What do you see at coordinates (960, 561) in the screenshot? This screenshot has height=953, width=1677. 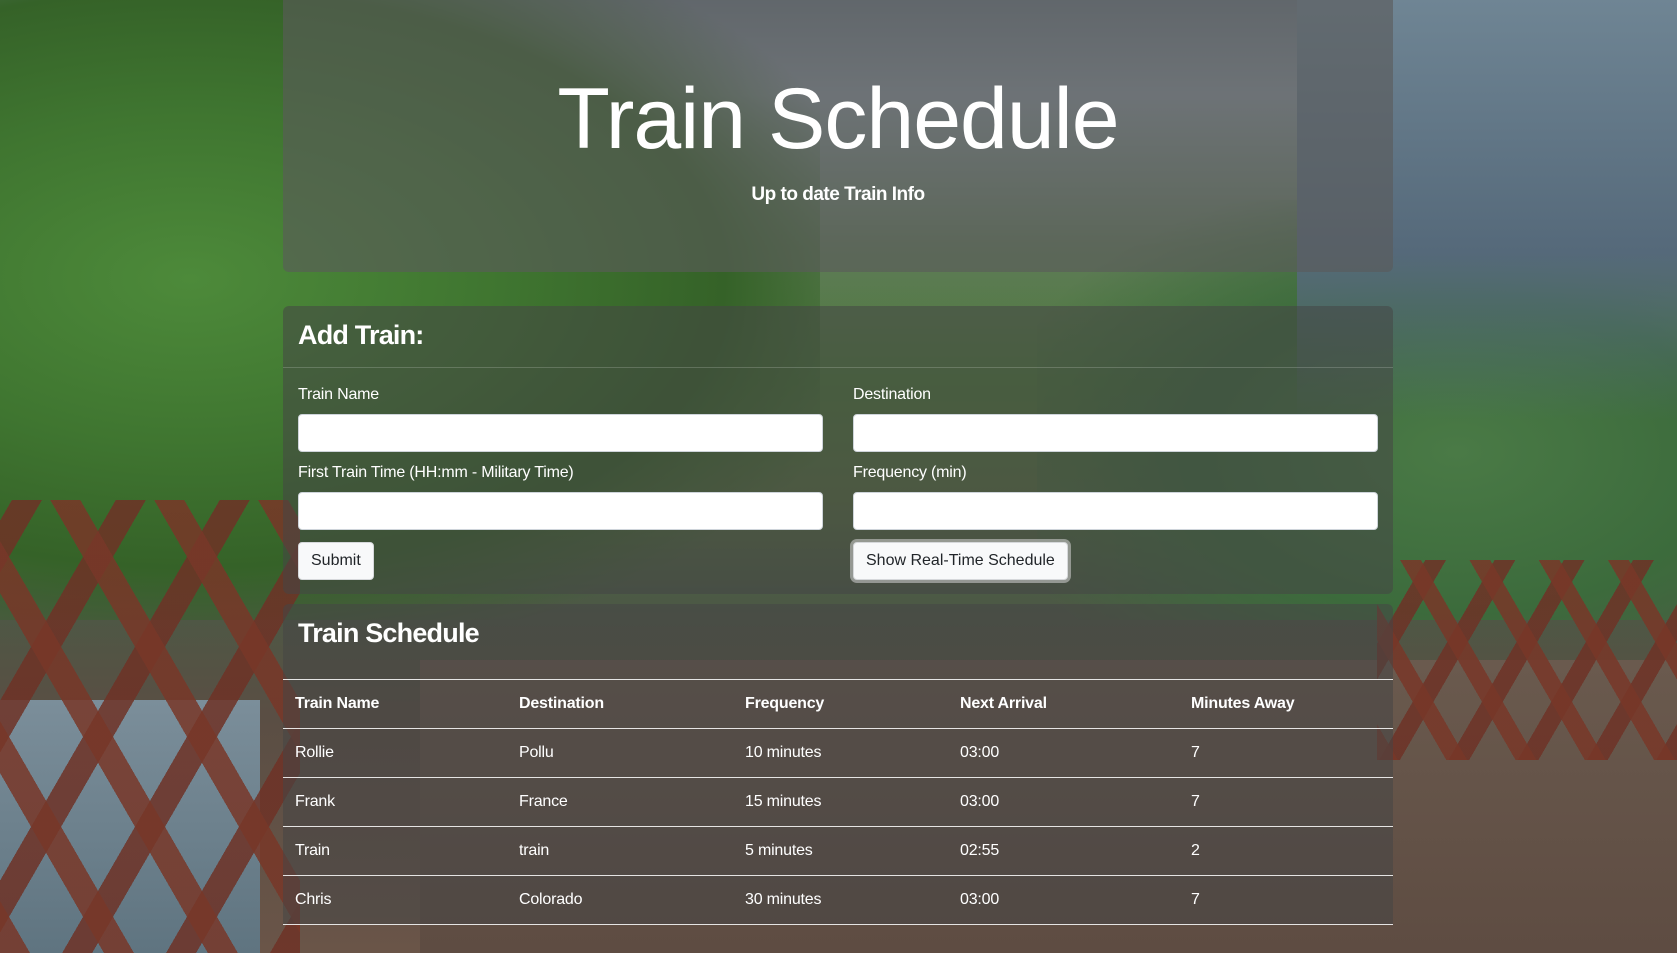 I see `show-realtime-schedule-button: Show Real-Time Schedule` at bounding box center [960, 561].